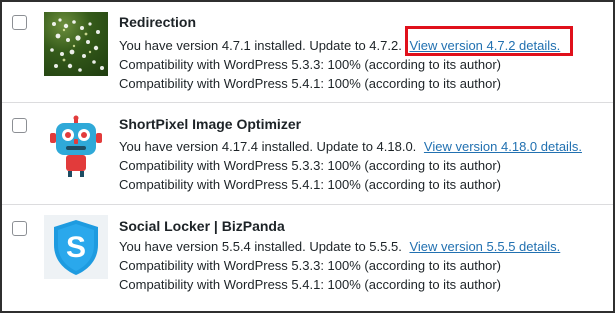 Image resolution: width=615 pixels, height=313 pixels. What do you see at coordinates (76, 147) in the screenshot?
I see `robot-icon` at bounding box center [76, 147].